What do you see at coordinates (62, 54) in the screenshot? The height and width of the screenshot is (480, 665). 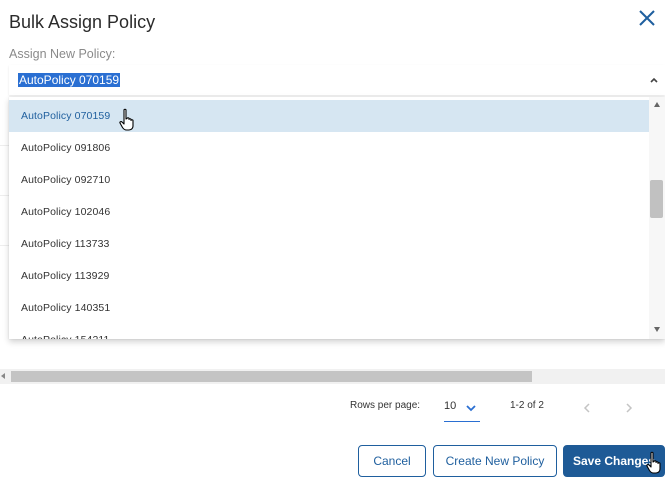 I see `assign-policy-label: Assign New Policy:` at bounding box center [62, 54].